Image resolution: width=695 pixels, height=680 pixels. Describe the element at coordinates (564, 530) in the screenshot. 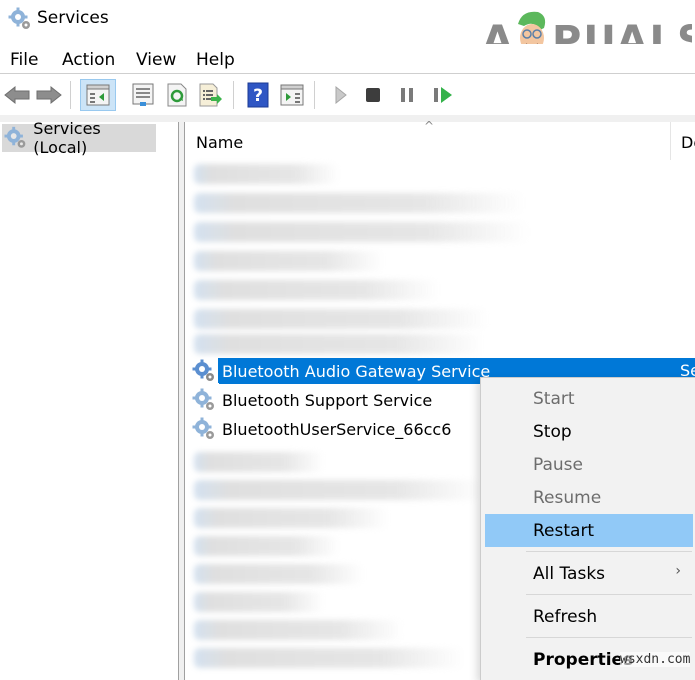

I see `menu-item-label: Restart` at that location.